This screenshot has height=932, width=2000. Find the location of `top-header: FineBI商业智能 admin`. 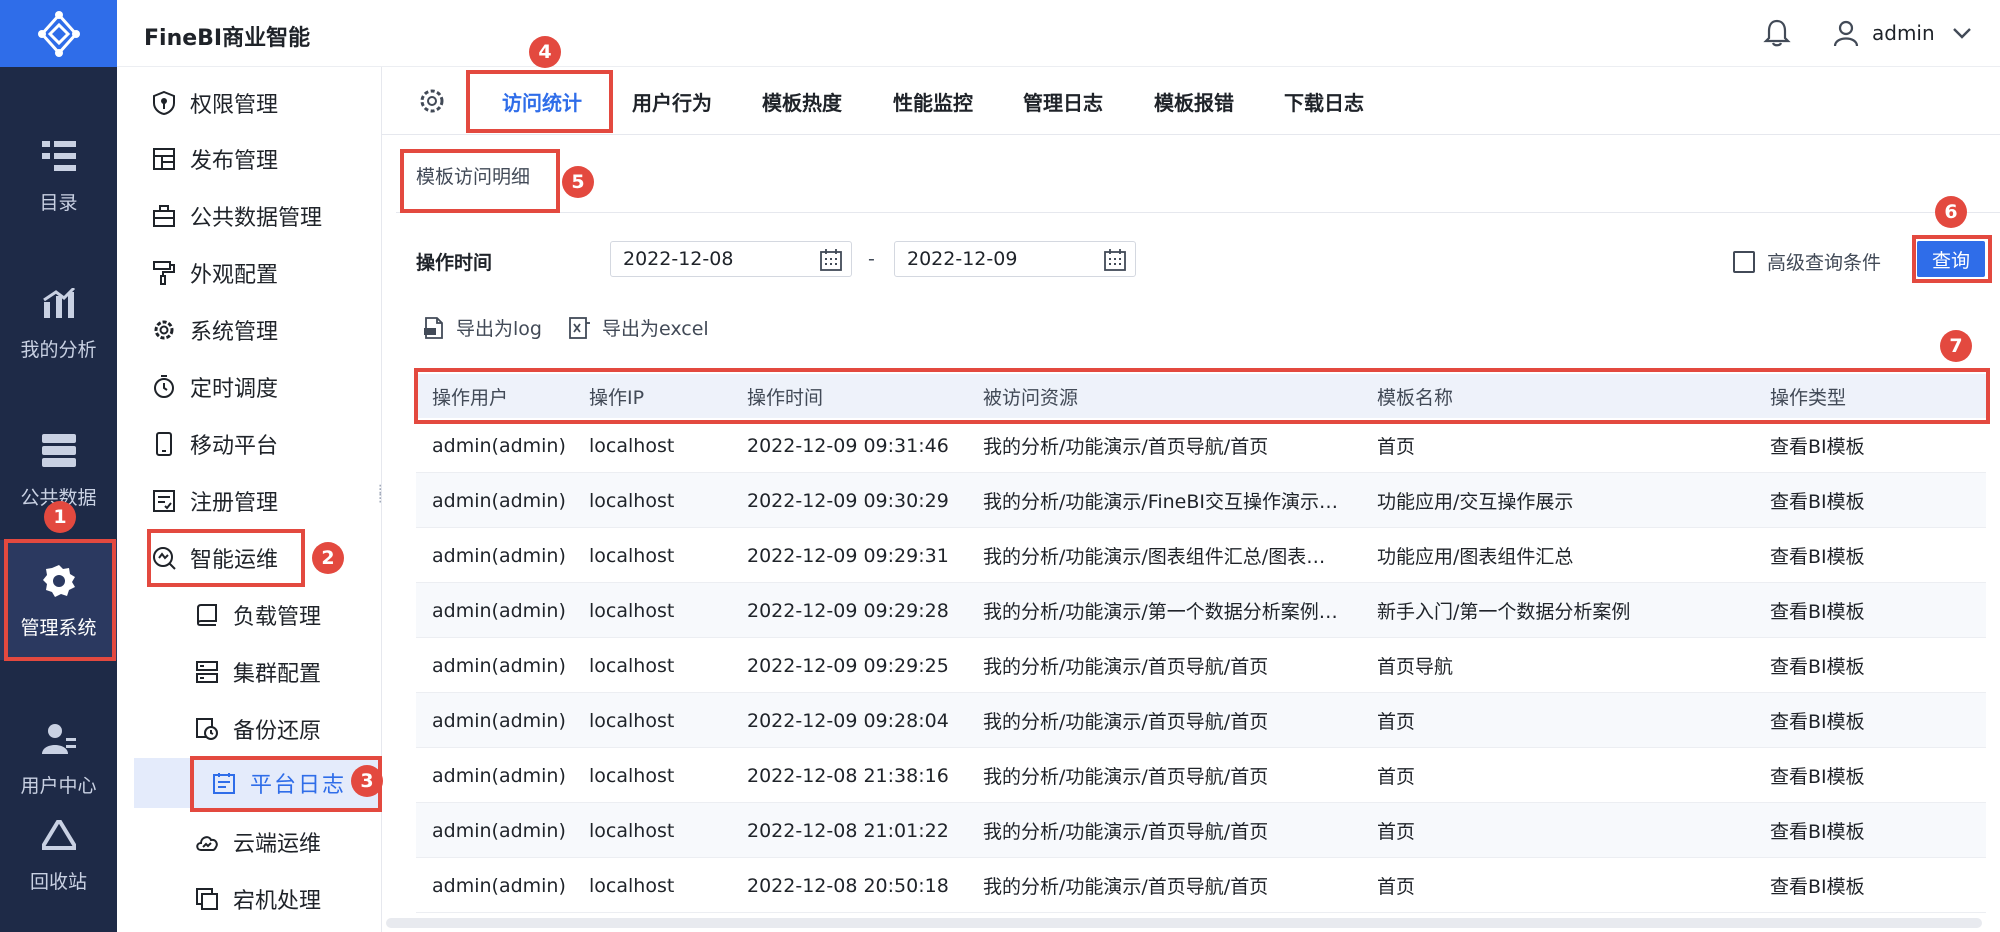

top-header: FineBI商业智能 admin is located at coordinates (1058, 33).